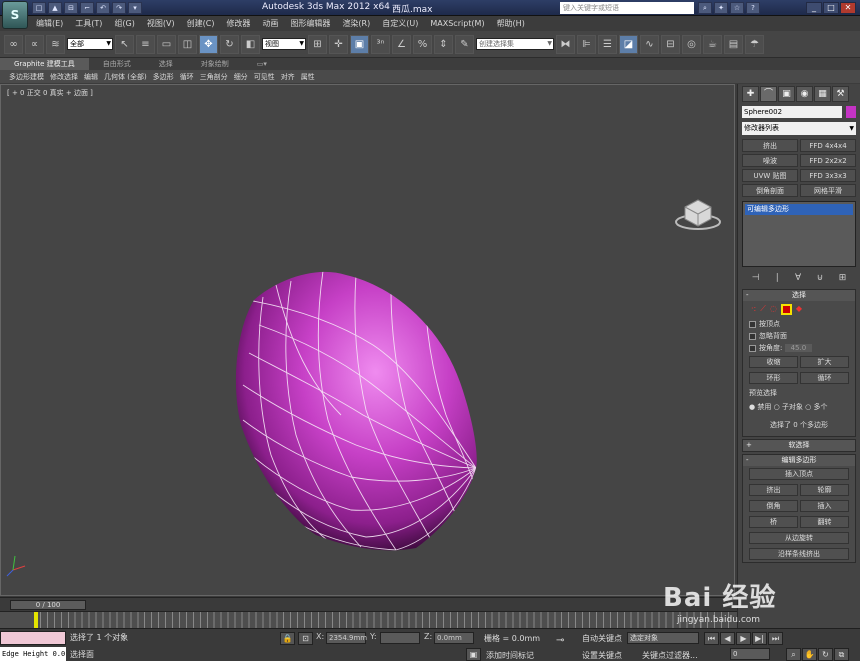 The width and height of the screenshot is (860, 661). What do you see at coordinates (825, 654) in the screenshot?
I see `orbit-icon: ↻` at bounding box center [825, 654].